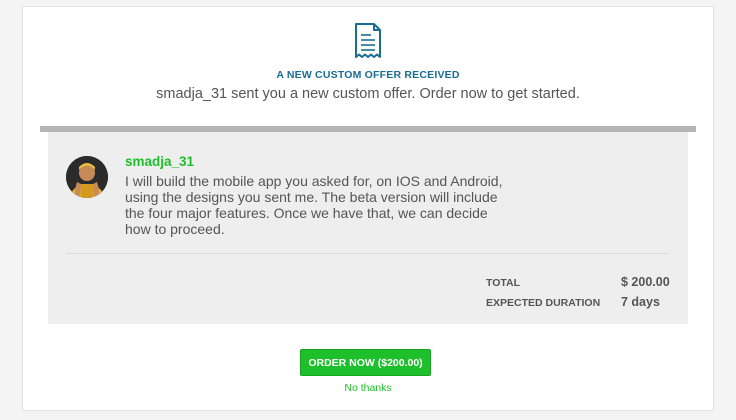 The width and height of the screenshot is (736, 420). Describe the element at coordinates (368, 75) in the screenshot. I see `offer-heading: A NEW CUSTOM OFFER RECEIVED` at that location.